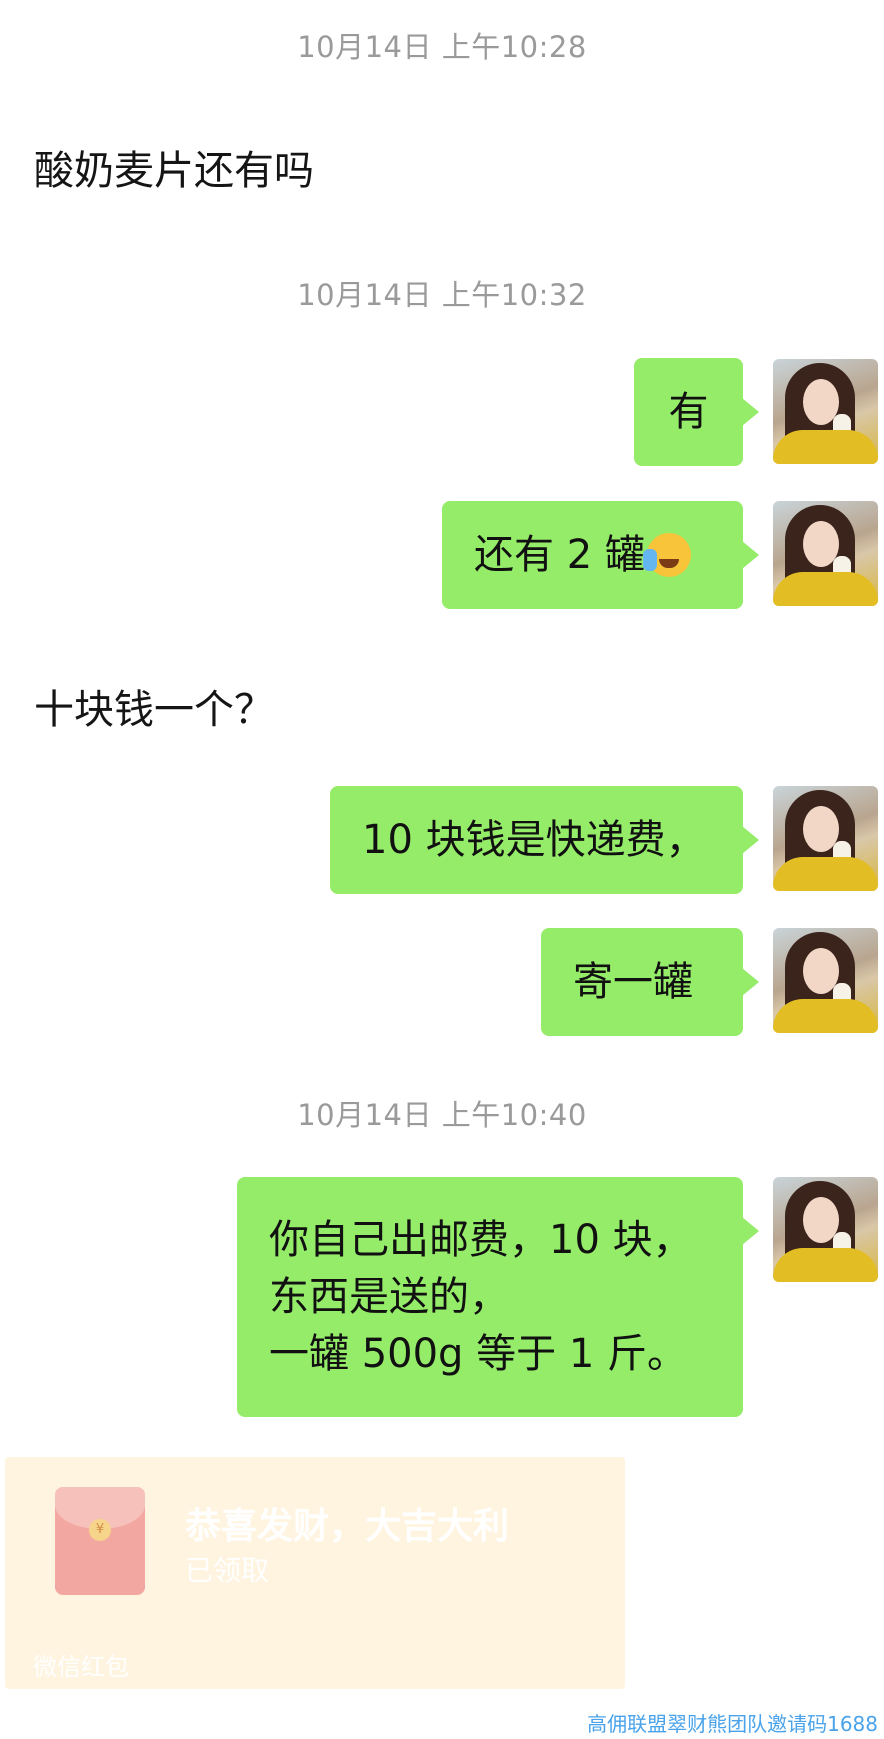 This screenshot has height=1739, width=884. I want to click on timestamp: 10月14日 上午10:32, so click(442, 295).